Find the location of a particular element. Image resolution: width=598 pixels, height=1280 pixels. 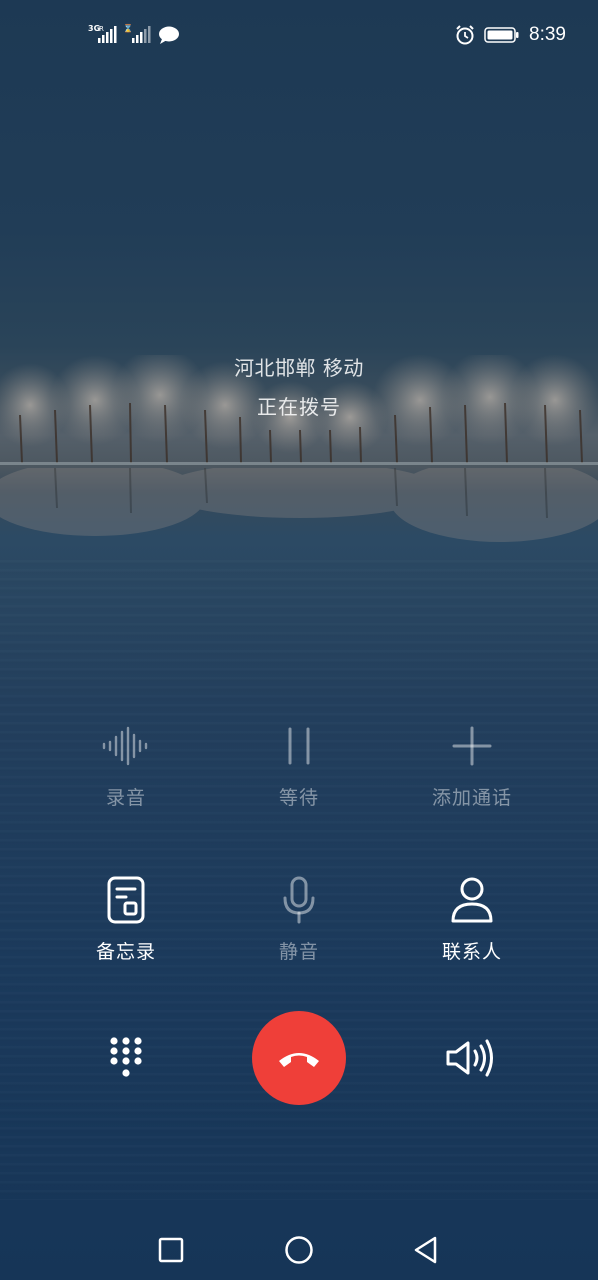

memo-button: 备忘录 is located at coordinates (126, 920).